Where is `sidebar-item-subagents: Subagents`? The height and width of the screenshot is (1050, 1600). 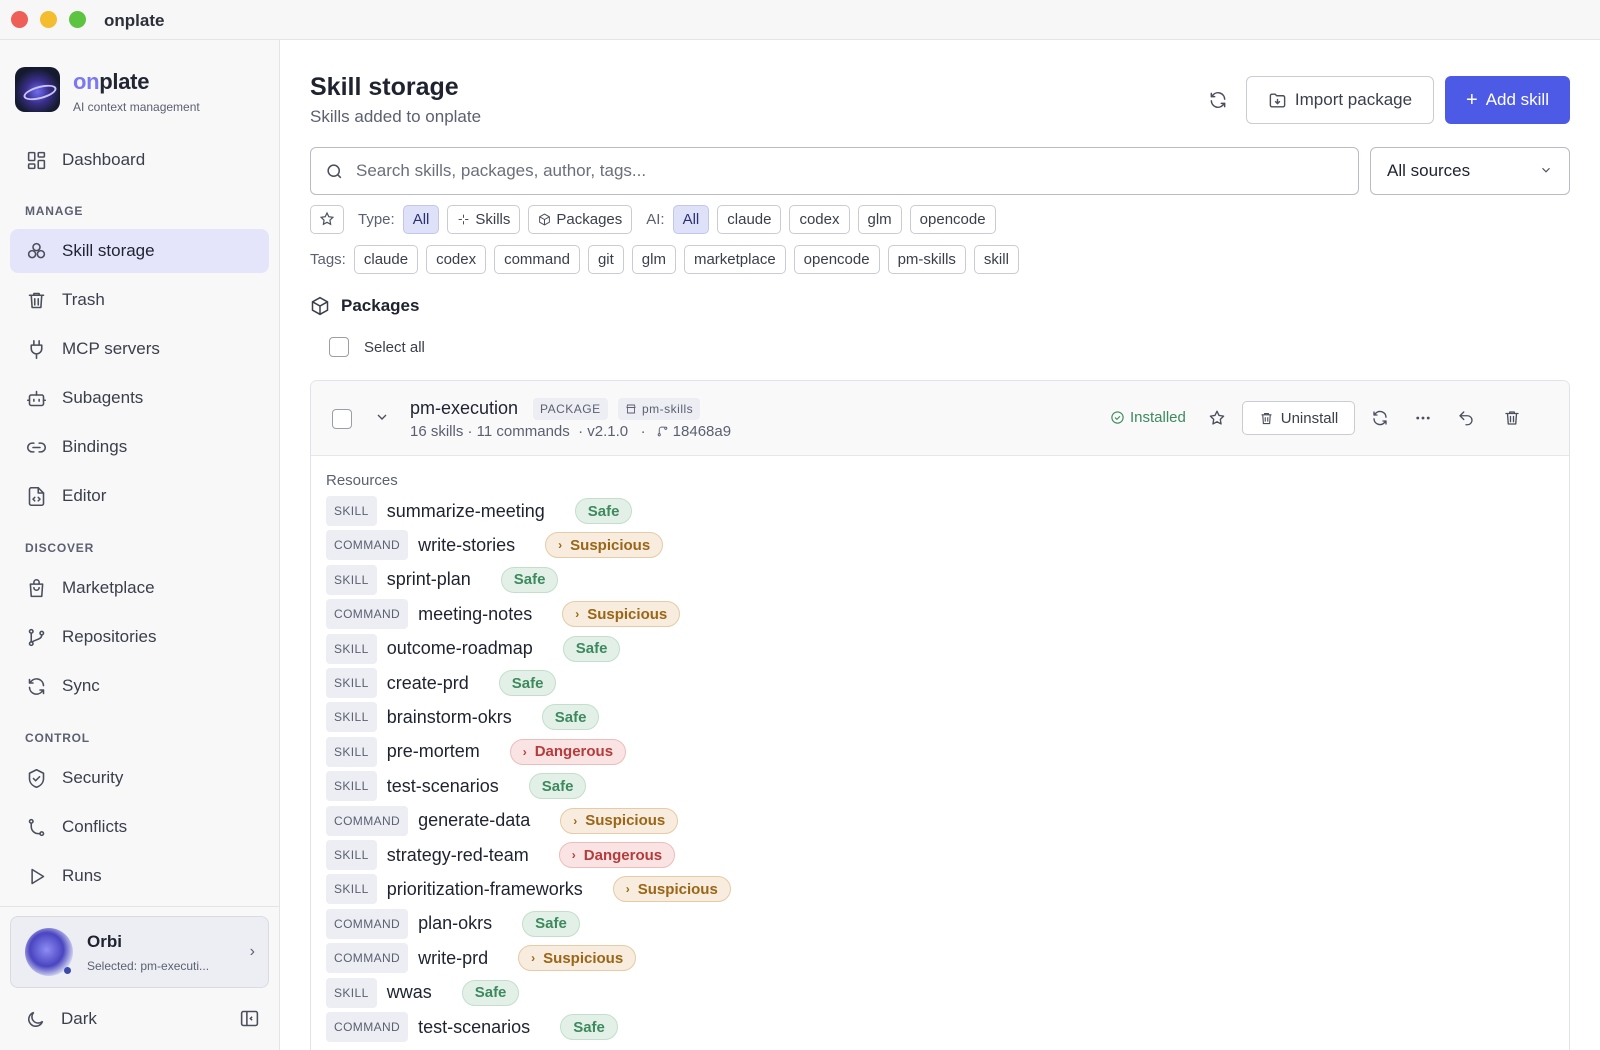 sidebar-item-subagents: Subagents is located at coordinates (139, 398).